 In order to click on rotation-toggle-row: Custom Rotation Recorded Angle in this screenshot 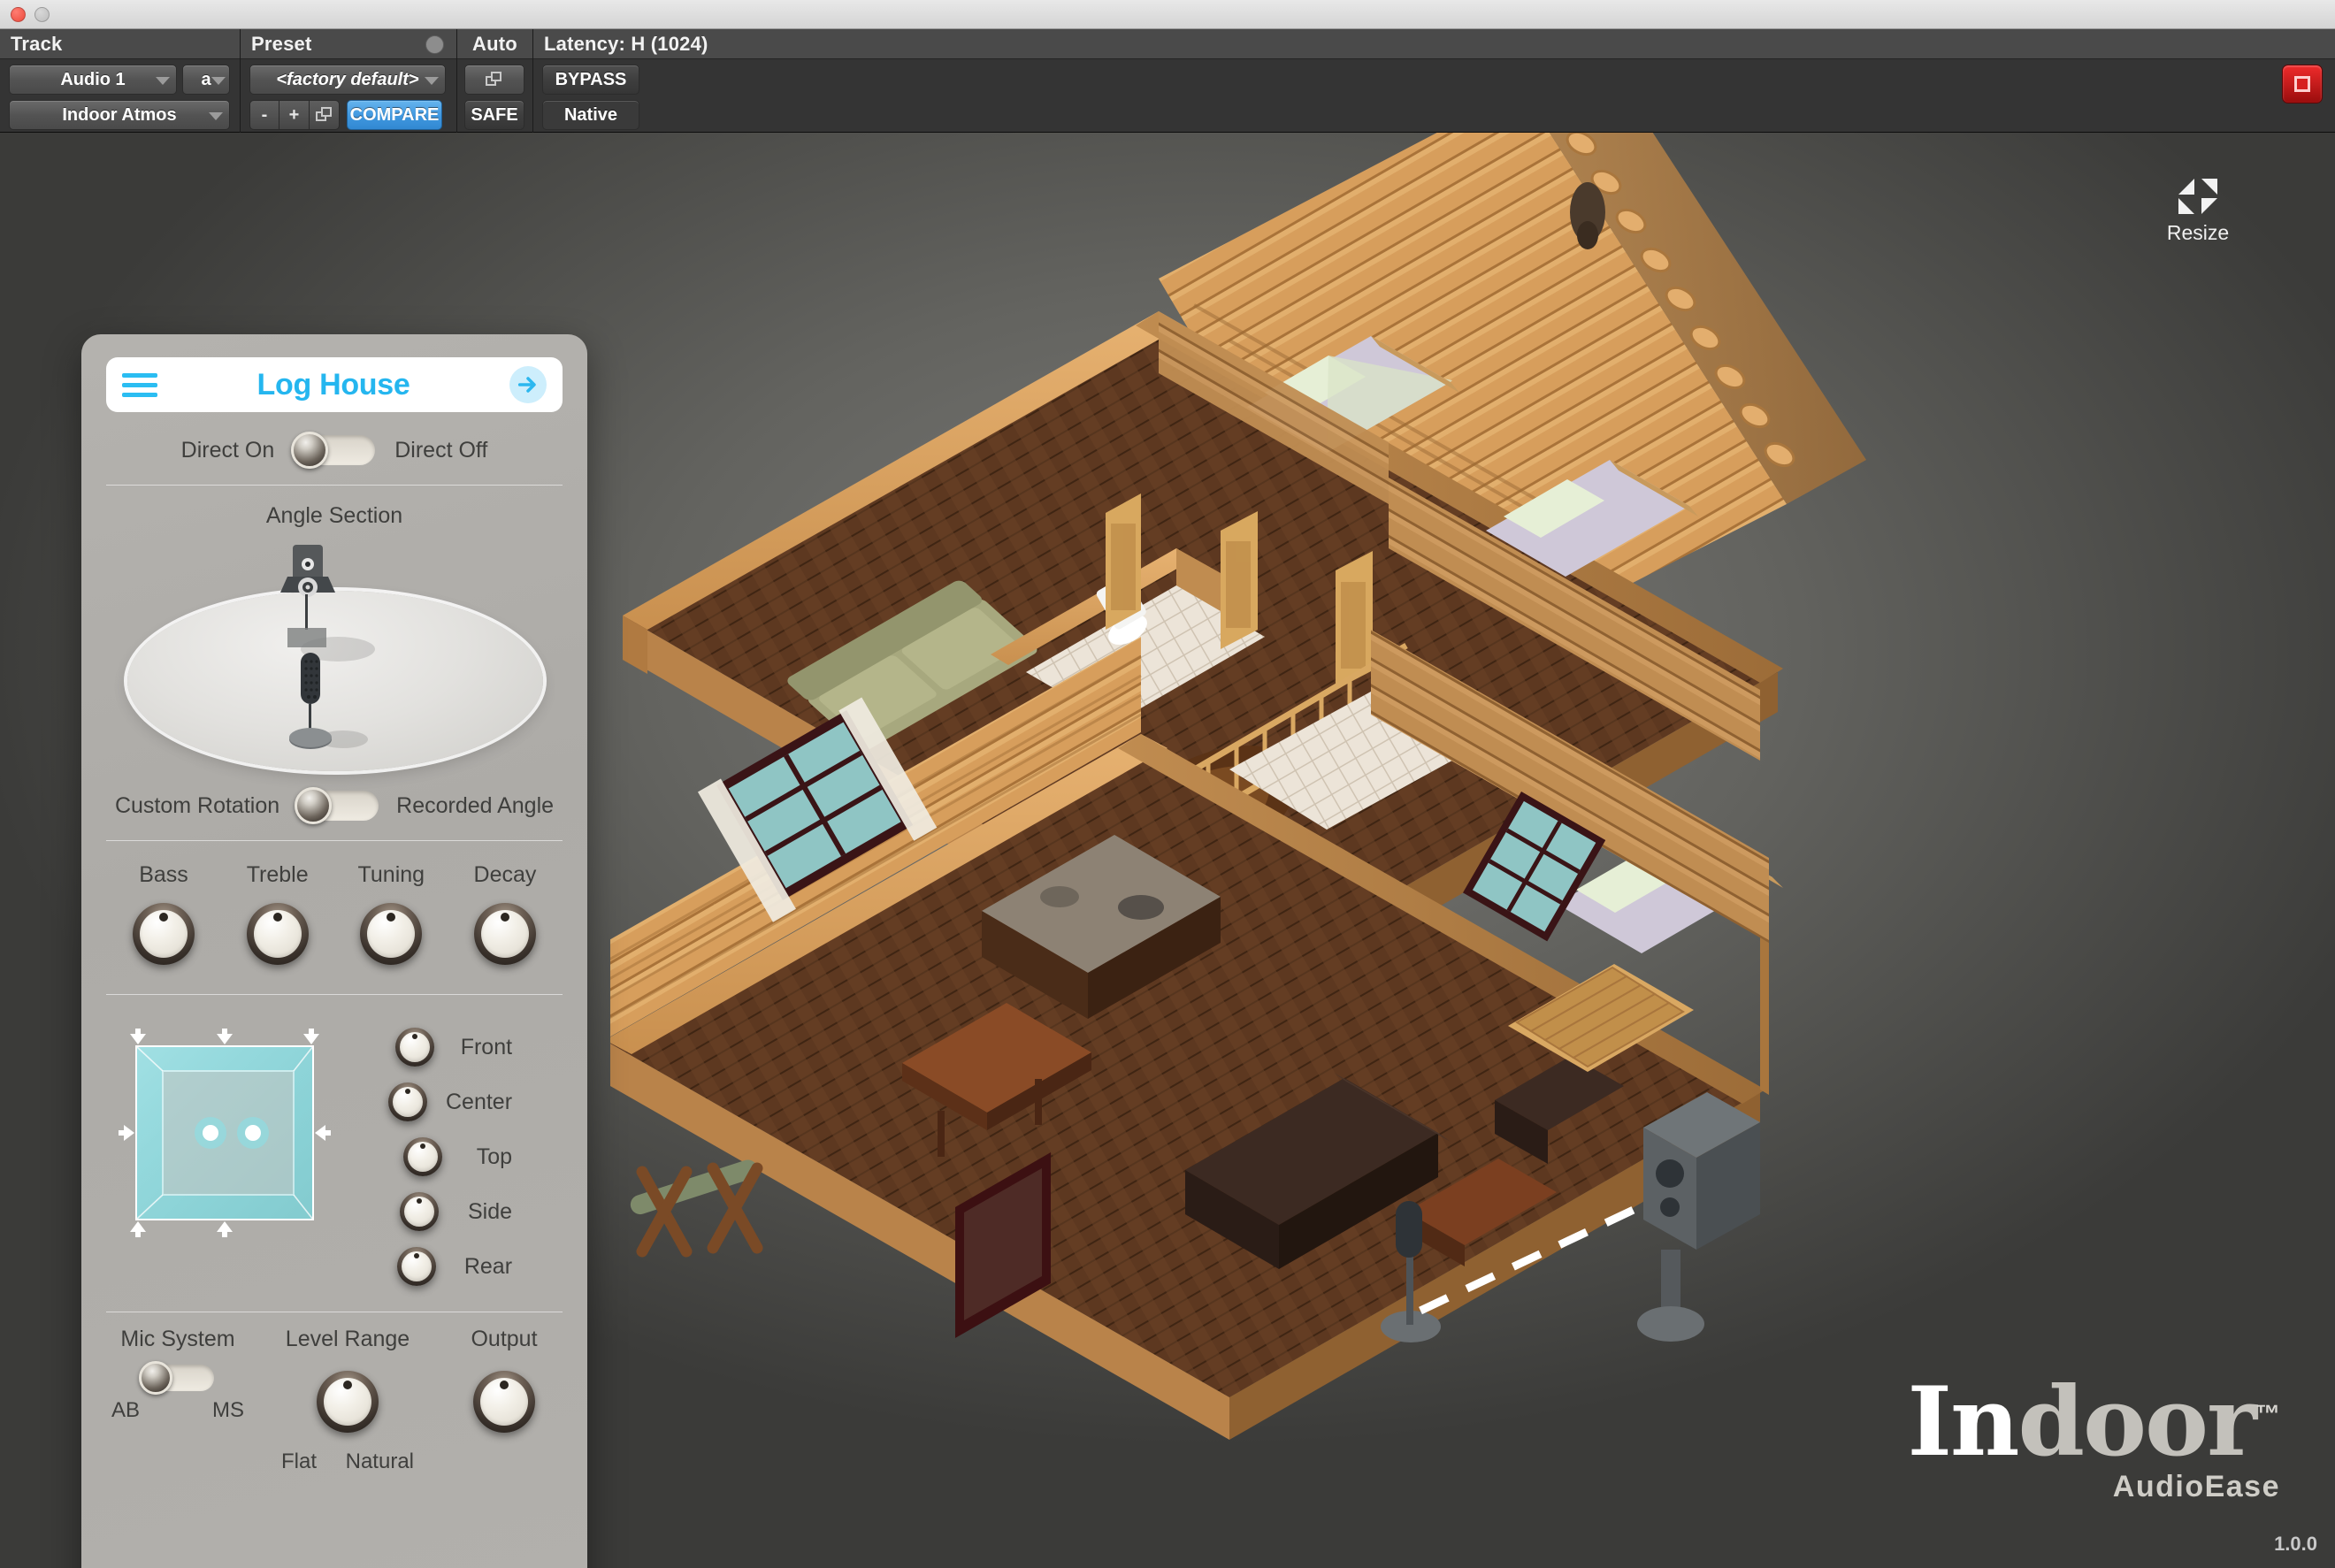, I will do `click(335, 805)`.